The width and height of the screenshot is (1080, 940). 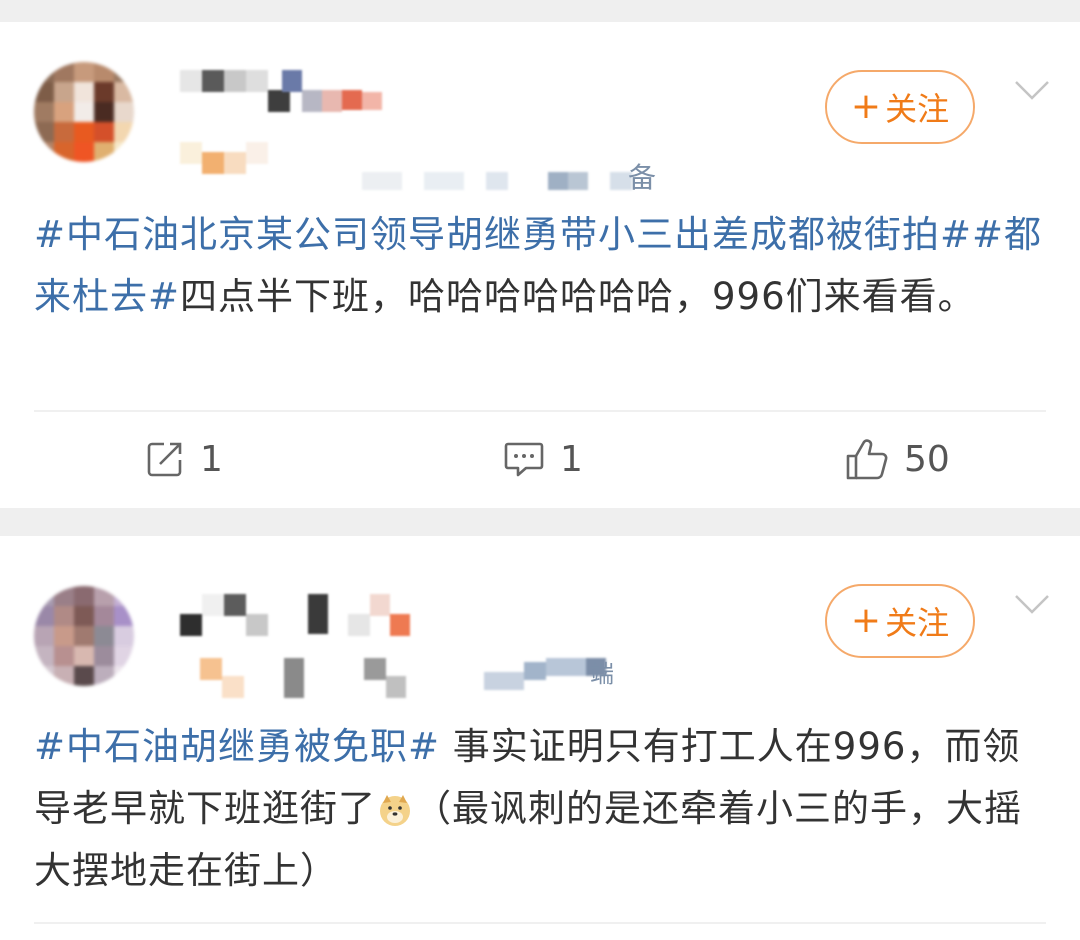 I want to click on like-count: 50, so click(x=927, y=459).